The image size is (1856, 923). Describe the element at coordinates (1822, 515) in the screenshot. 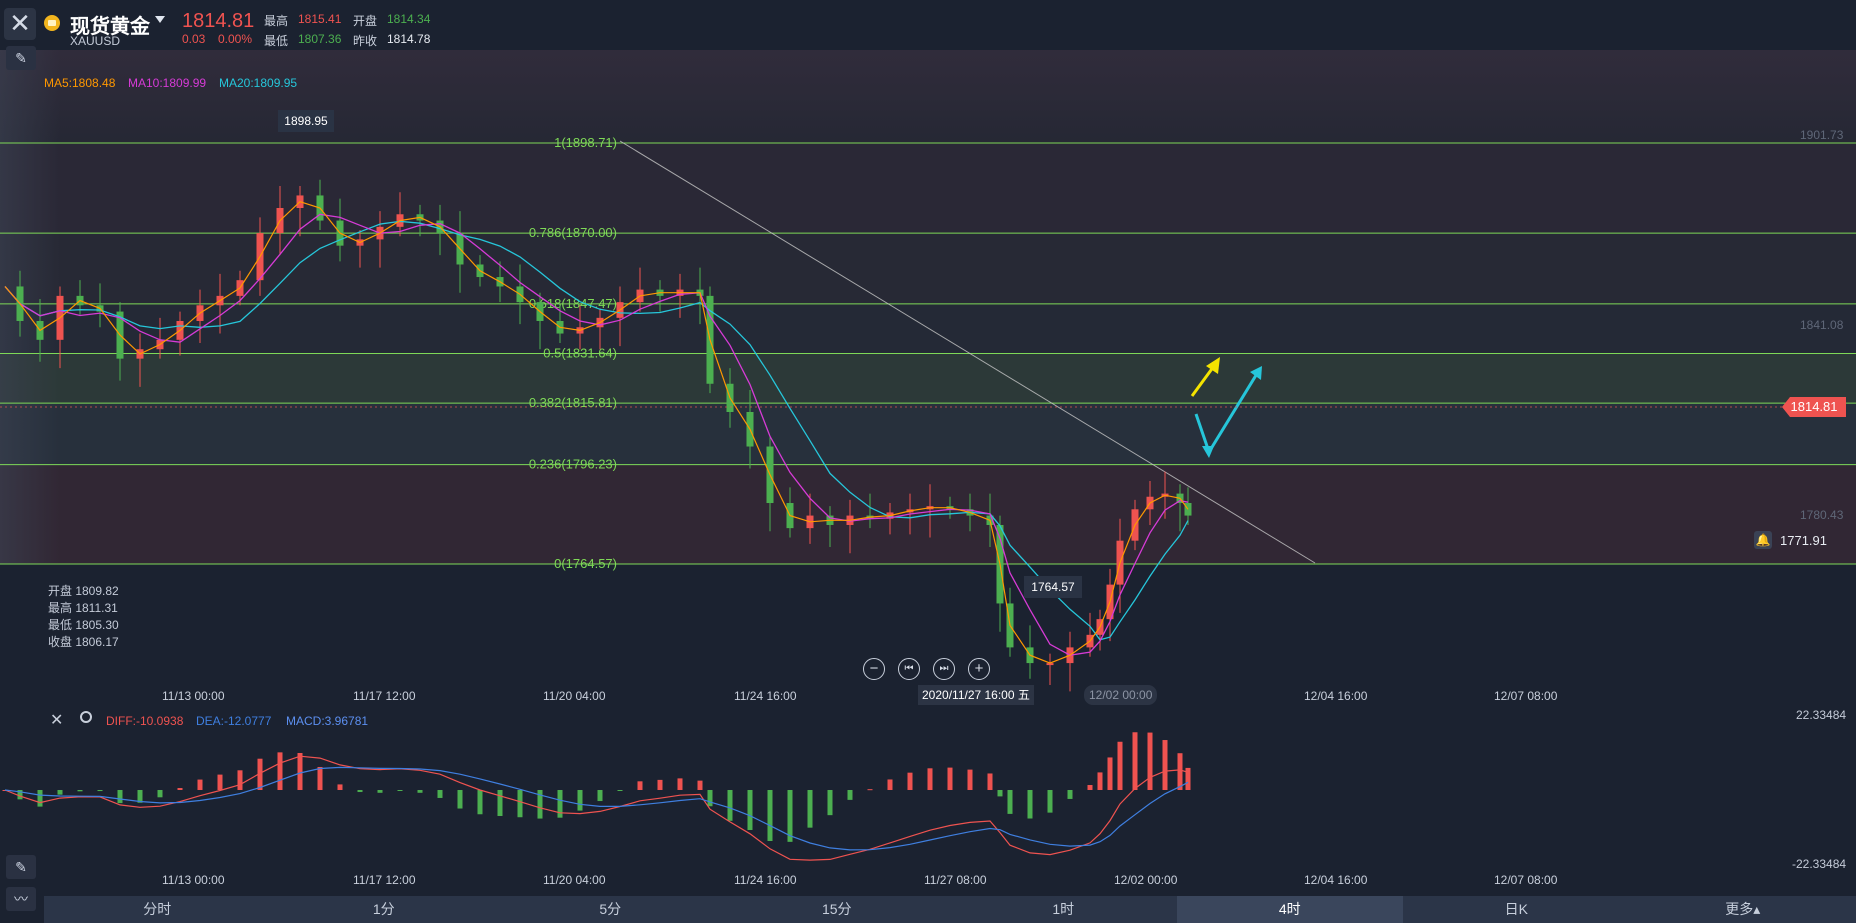

I see `price-axis-label: 1780.43` at that location.